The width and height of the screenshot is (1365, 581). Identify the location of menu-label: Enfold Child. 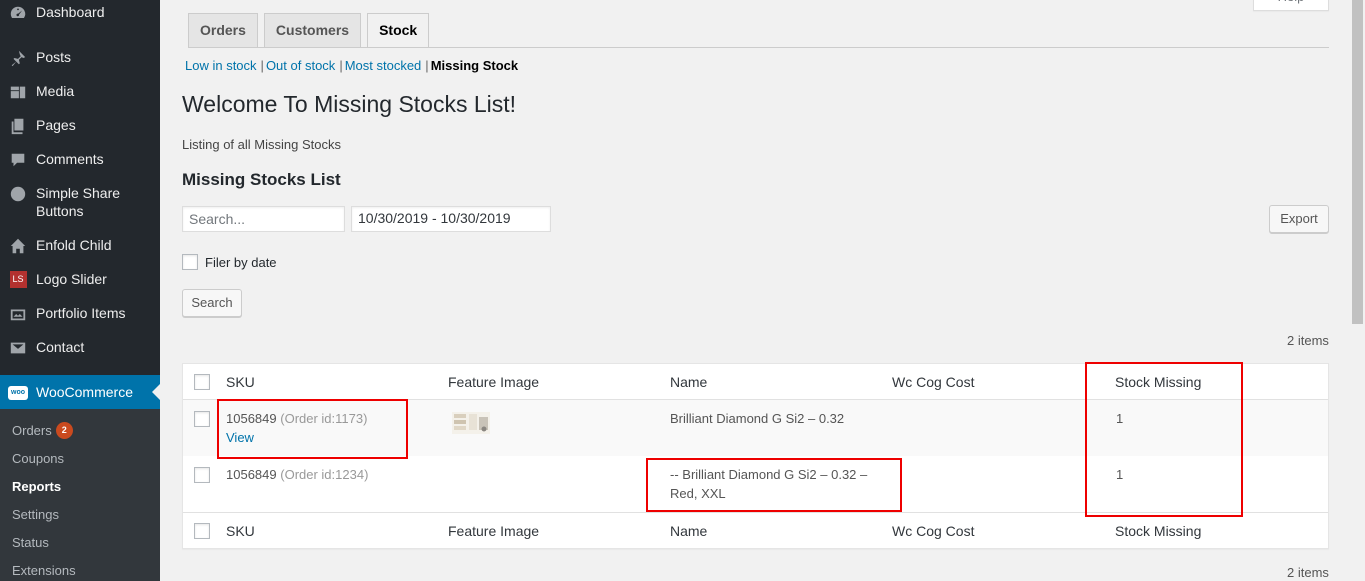
(74, 245).